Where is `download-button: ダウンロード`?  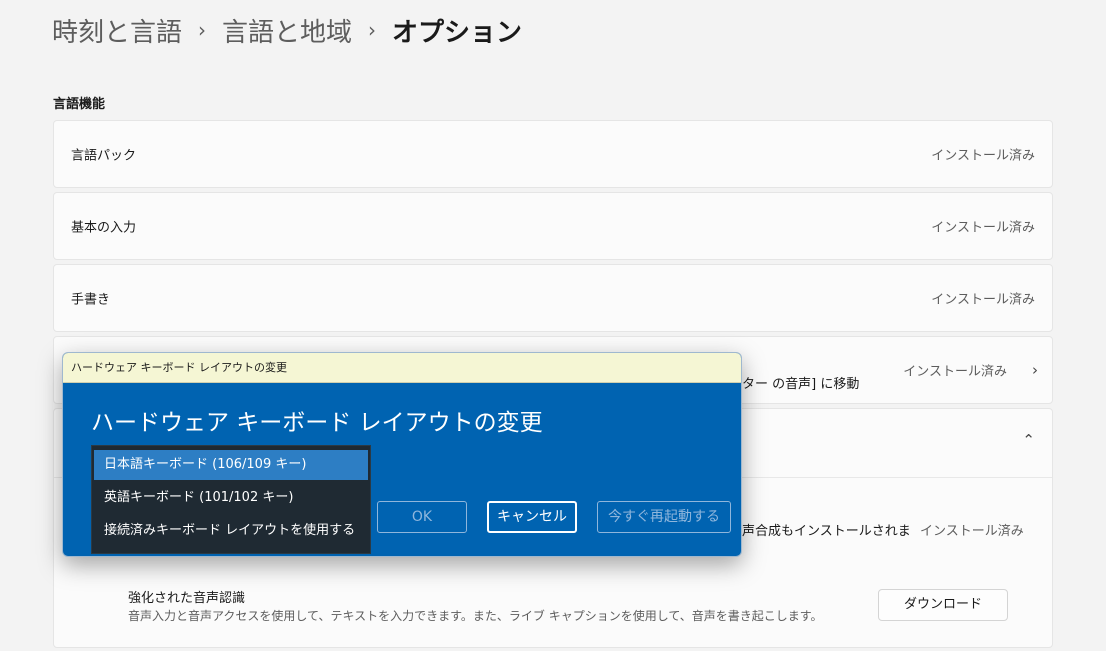
download-button: ダウンロード is located at coordinates (943, 605).